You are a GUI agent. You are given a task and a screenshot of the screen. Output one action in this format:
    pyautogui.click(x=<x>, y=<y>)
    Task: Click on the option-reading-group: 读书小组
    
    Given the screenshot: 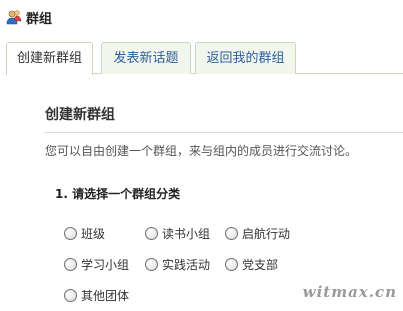 What is the action you would take?
    pyautogui.click(x=177, y=233)
    